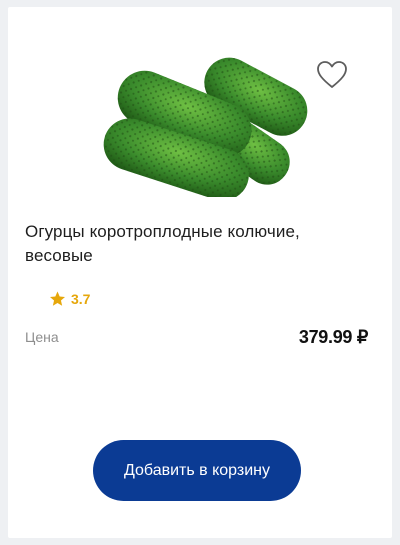  I want to click on star-icon, so click(57, 298).